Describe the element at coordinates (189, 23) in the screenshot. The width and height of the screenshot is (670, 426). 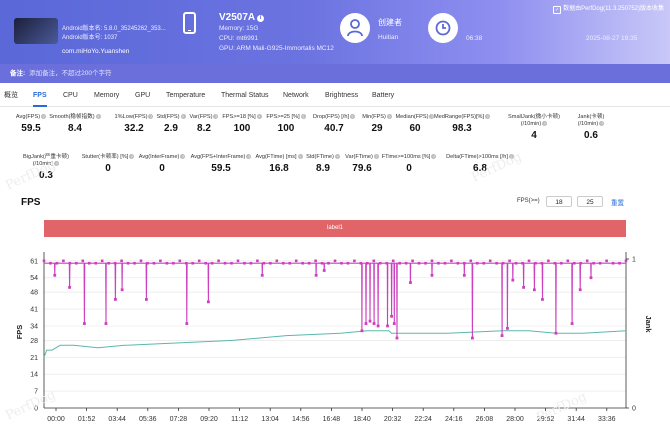
I see `phone-icon` at that location.